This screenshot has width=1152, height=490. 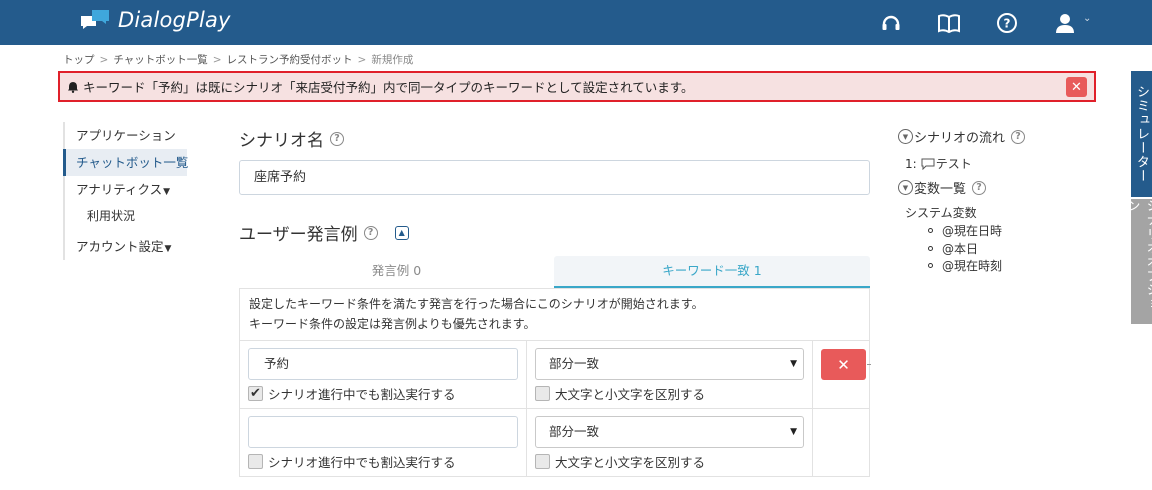 I want to click on chat-bubbles-icon, so click(x=95, y=19).